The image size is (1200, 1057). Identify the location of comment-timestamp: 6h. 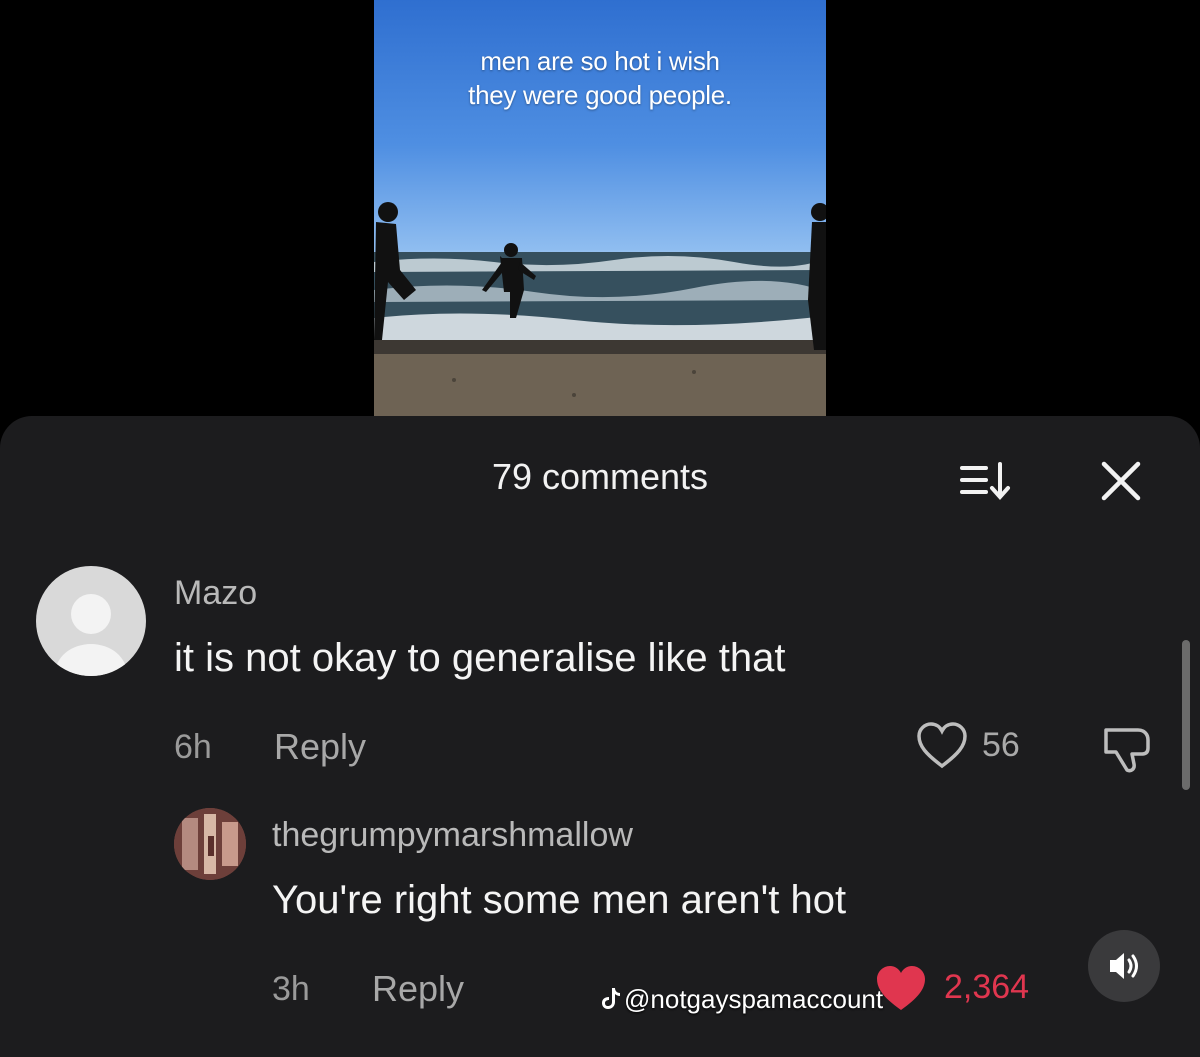
(193, 747).